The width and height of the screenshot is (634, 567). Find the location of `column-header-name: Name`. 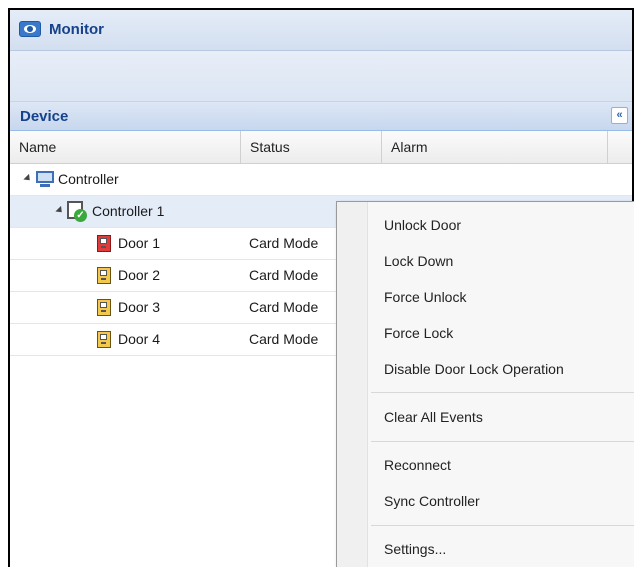

column-header-name: Name is located at coordinates (125, 147).